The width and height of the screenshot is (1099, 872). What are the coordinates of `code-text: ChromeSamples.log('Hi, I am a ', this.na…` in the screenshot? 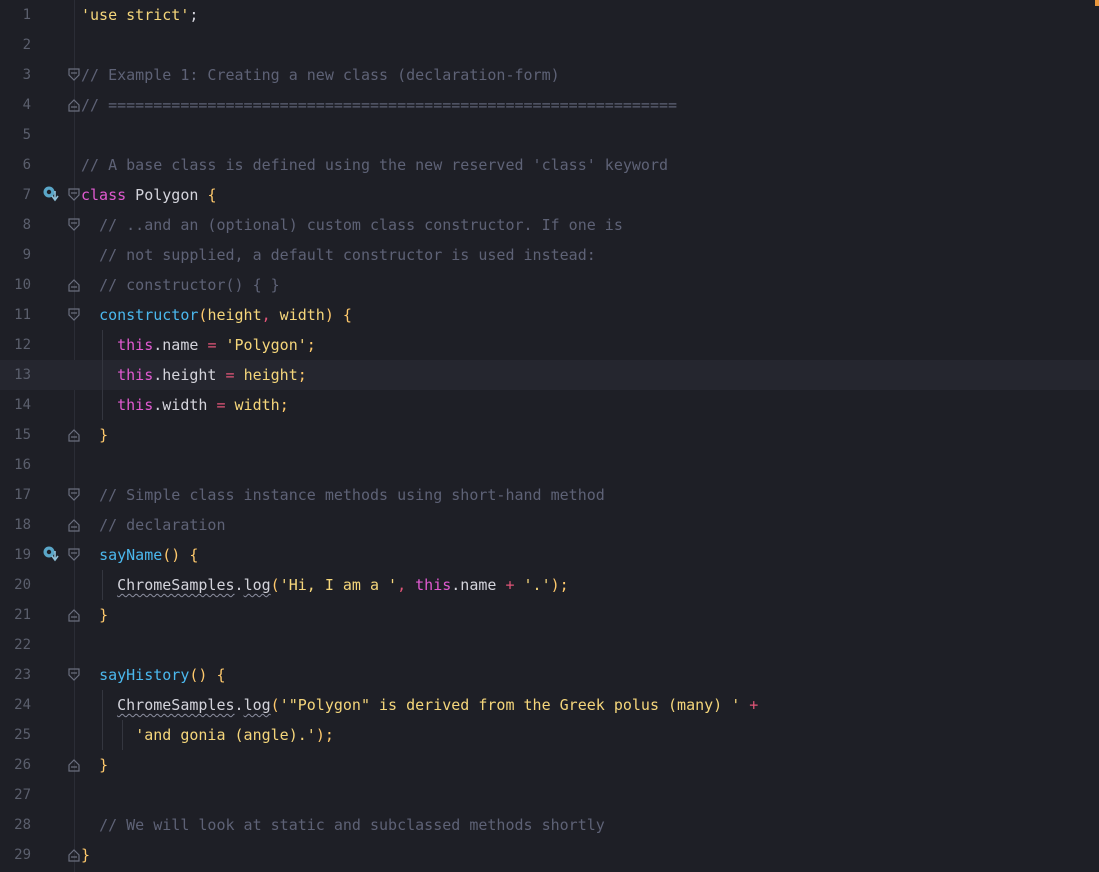 It's located at (325, 585).